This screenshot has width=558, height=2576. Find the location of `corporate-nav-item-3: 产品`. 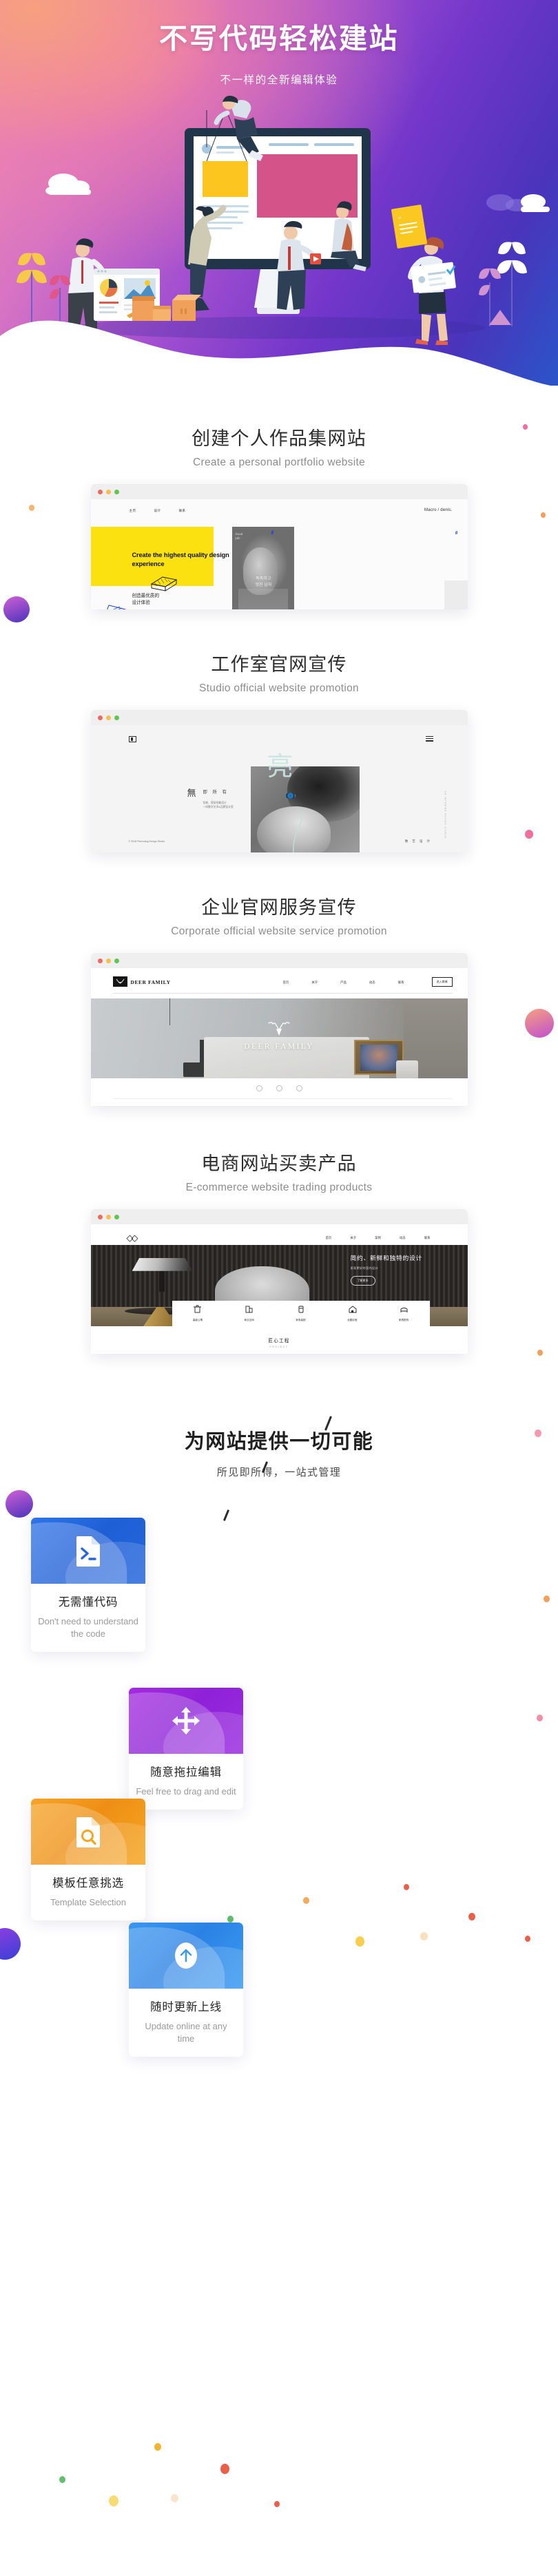

corporate-nav-item-3: 产品 is located at coordinates (343, 983).